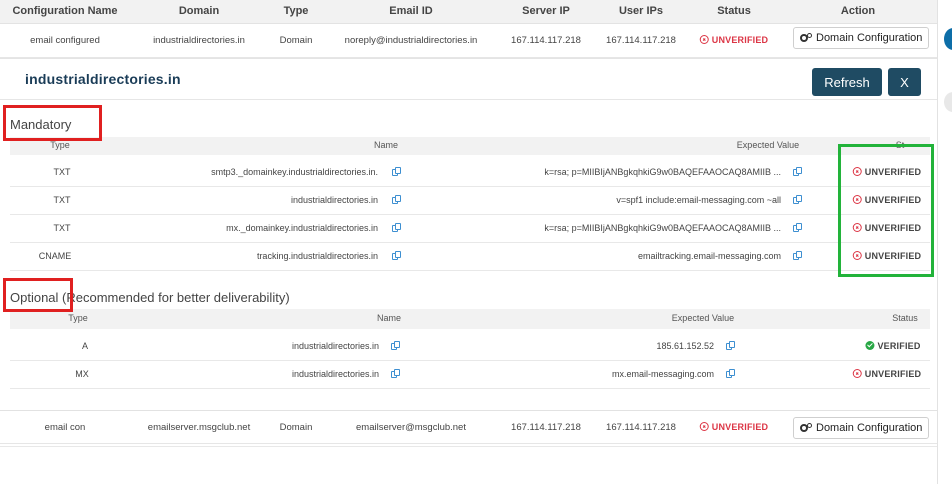  I want to click on header-domain: Domain, so click(199, 11).